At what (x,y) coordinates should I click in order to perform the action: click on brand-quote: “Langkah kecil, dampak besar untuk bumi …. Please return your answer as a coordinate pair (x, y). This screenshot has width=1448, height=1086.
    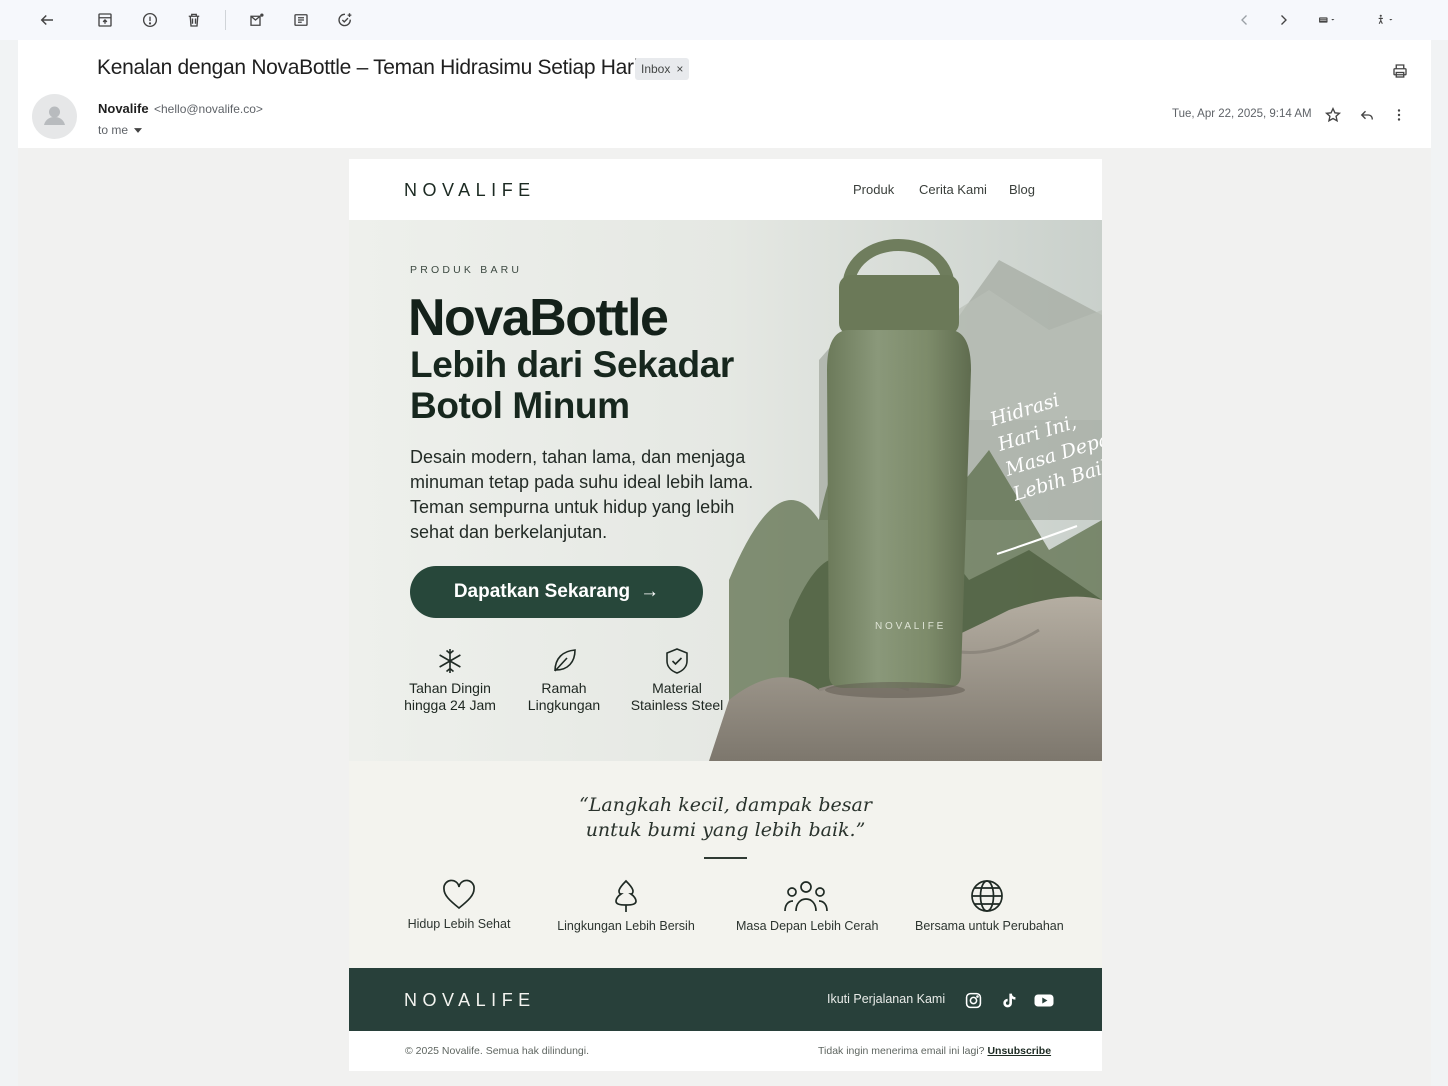
    Looking at the image, I should click on (725, 818).